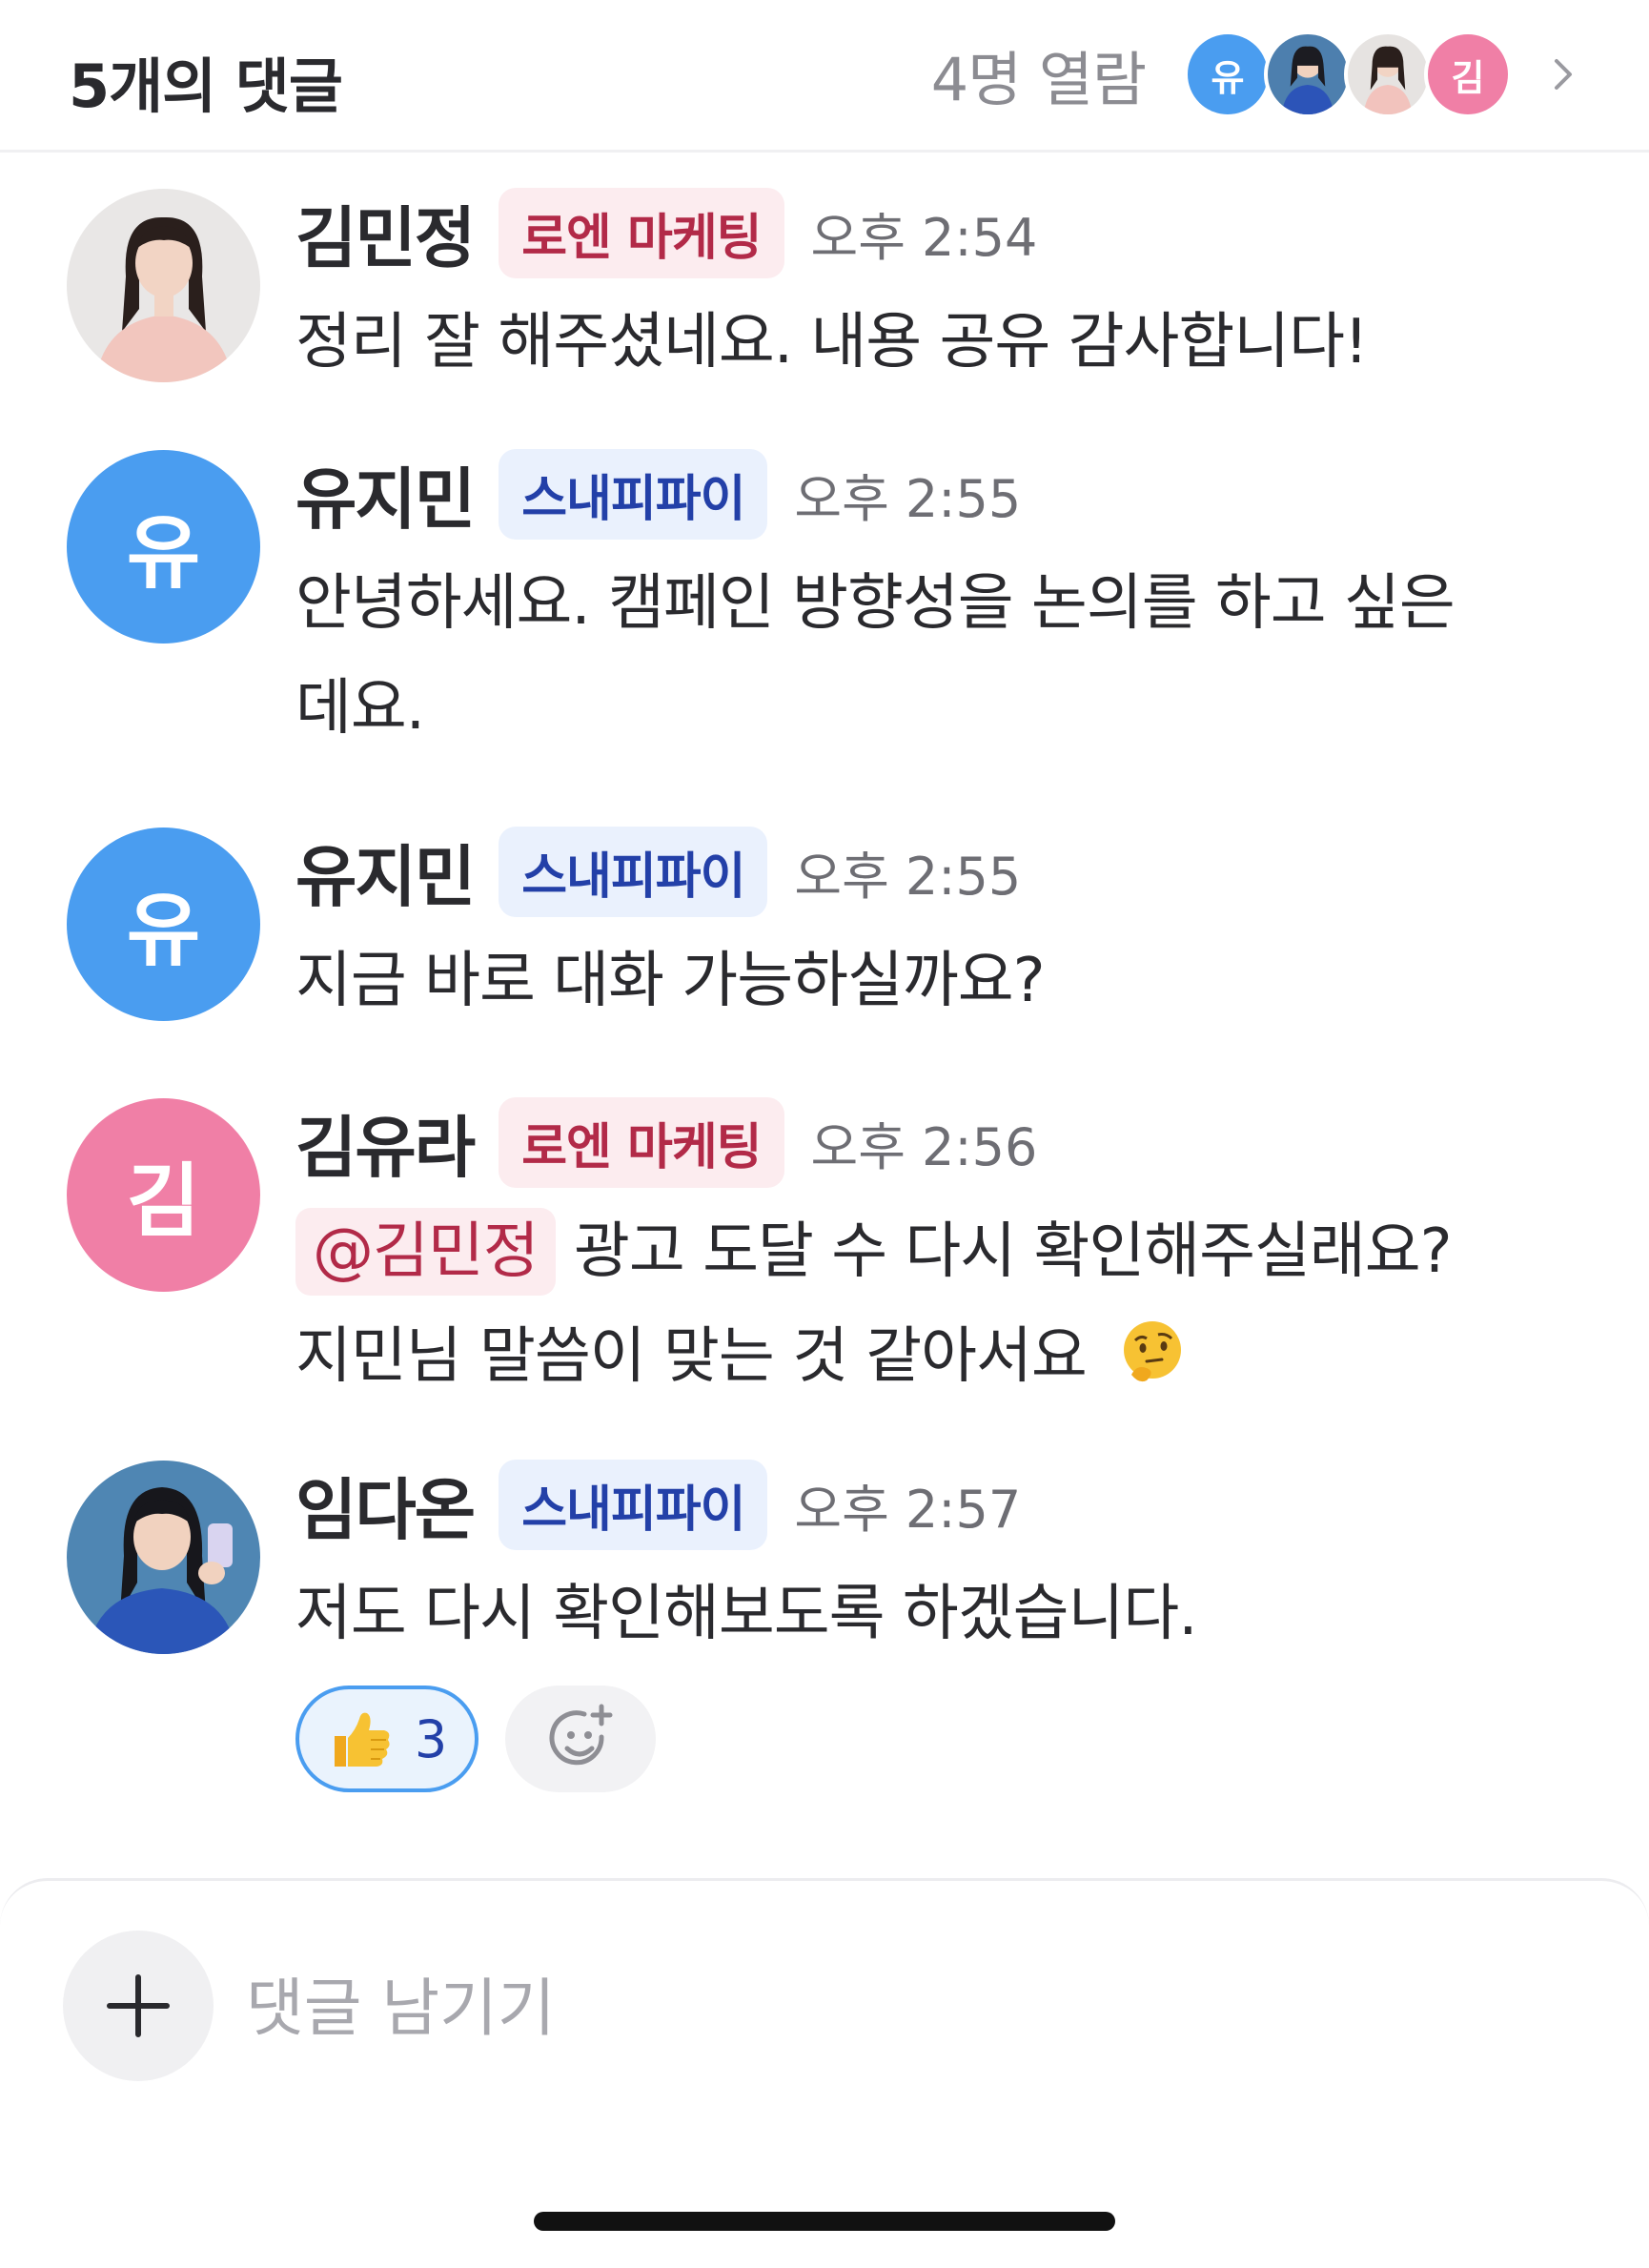  I want to click on comment-count-title: 5개의 댓글, so click(206, 86).